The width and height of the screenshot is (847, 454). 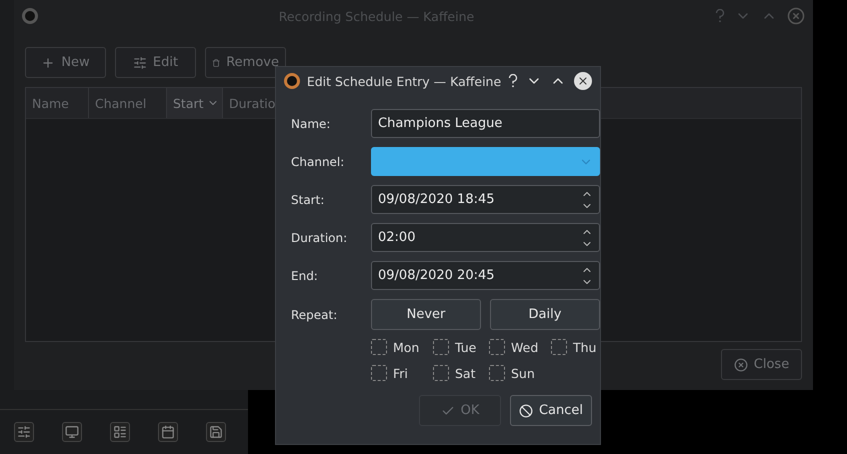 I want to click on field-label: End:, so click(x=305, y=275).